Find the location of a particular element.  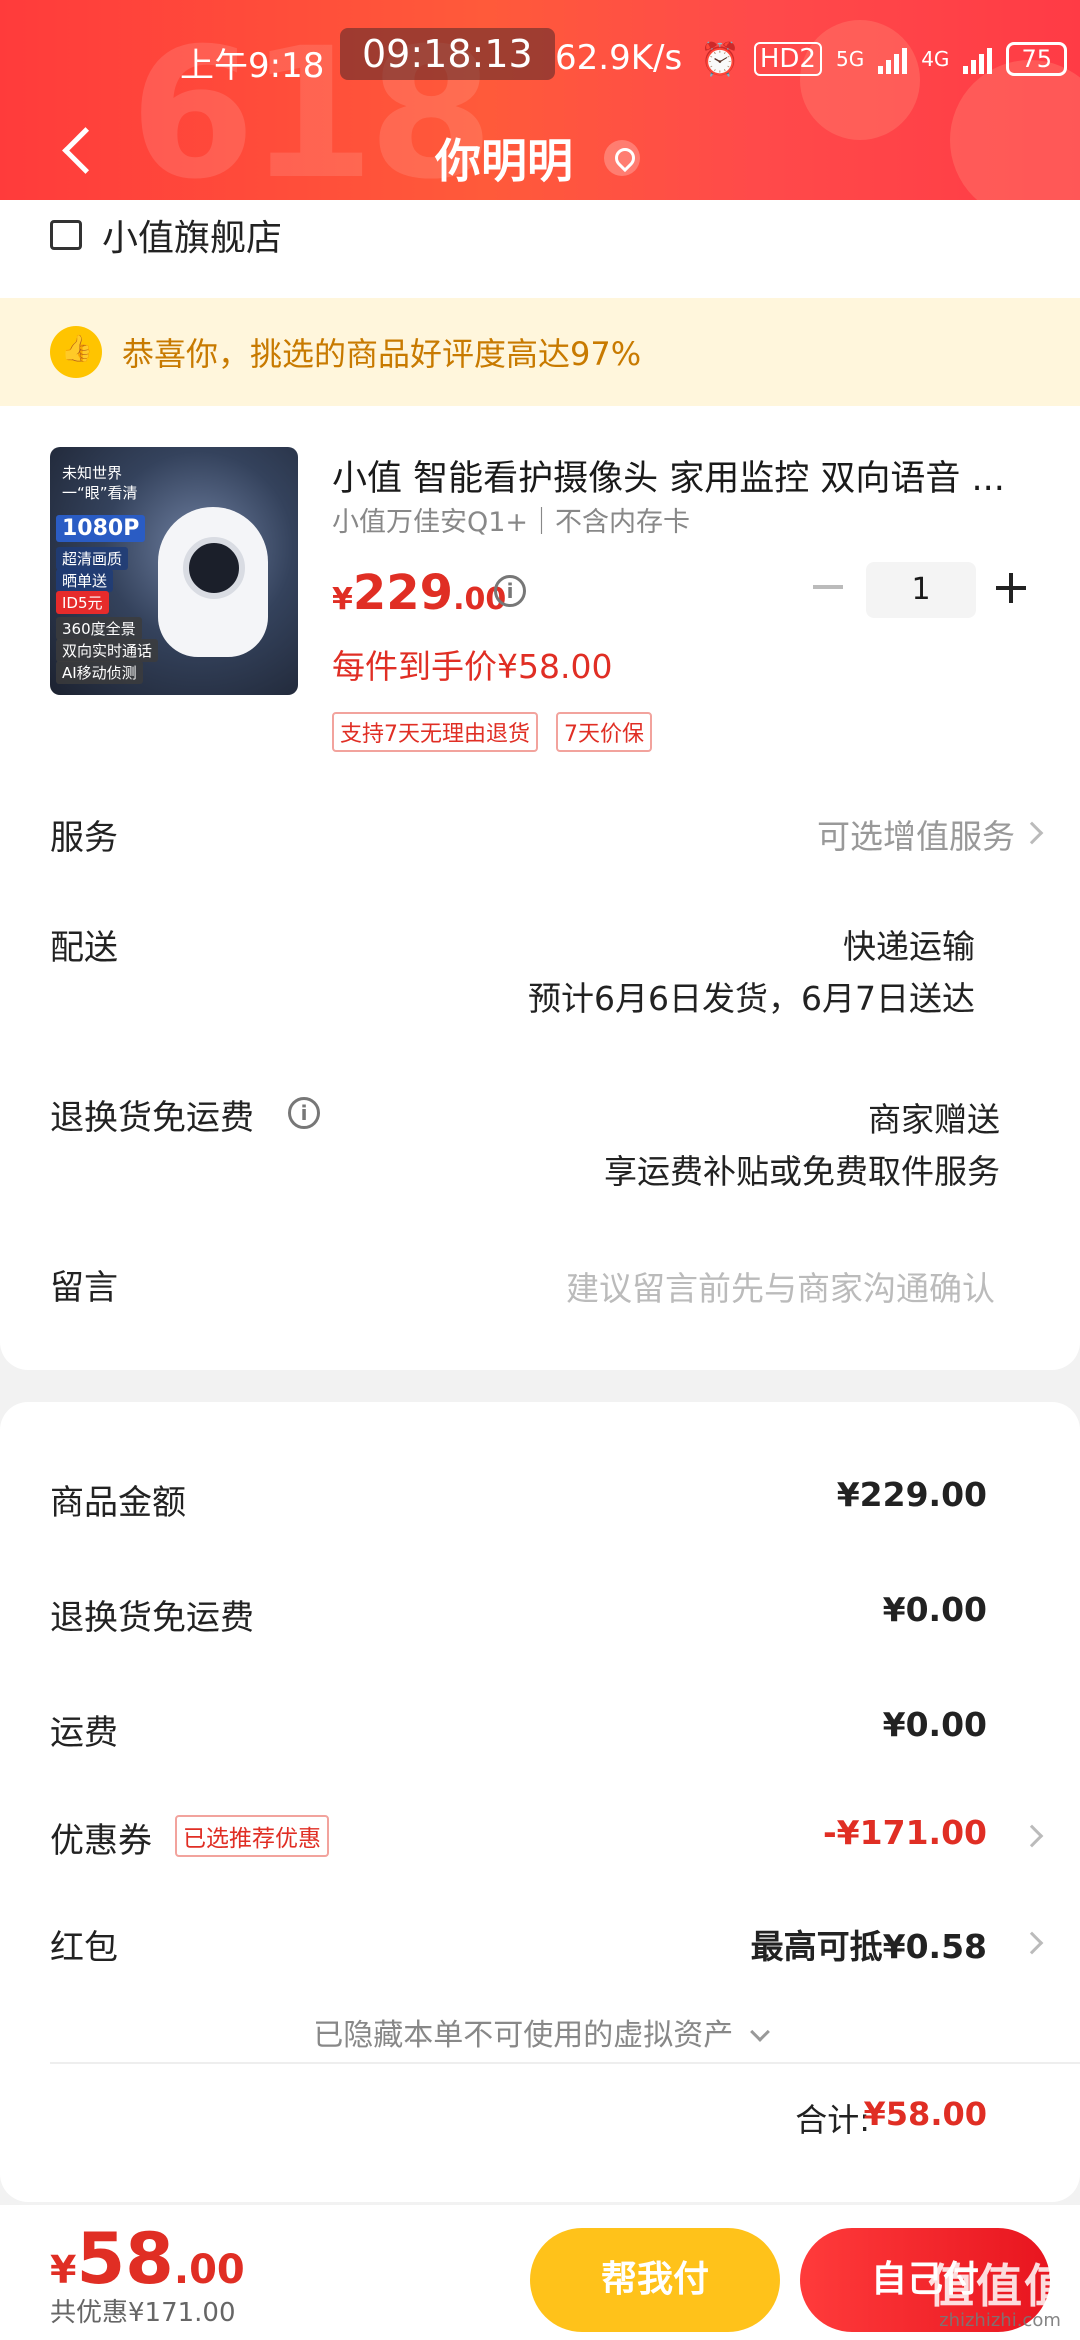

hidden-assets-toggle: 已隐藏本单不可使用的虚拟资产 is located at coordinates (540, 2032).